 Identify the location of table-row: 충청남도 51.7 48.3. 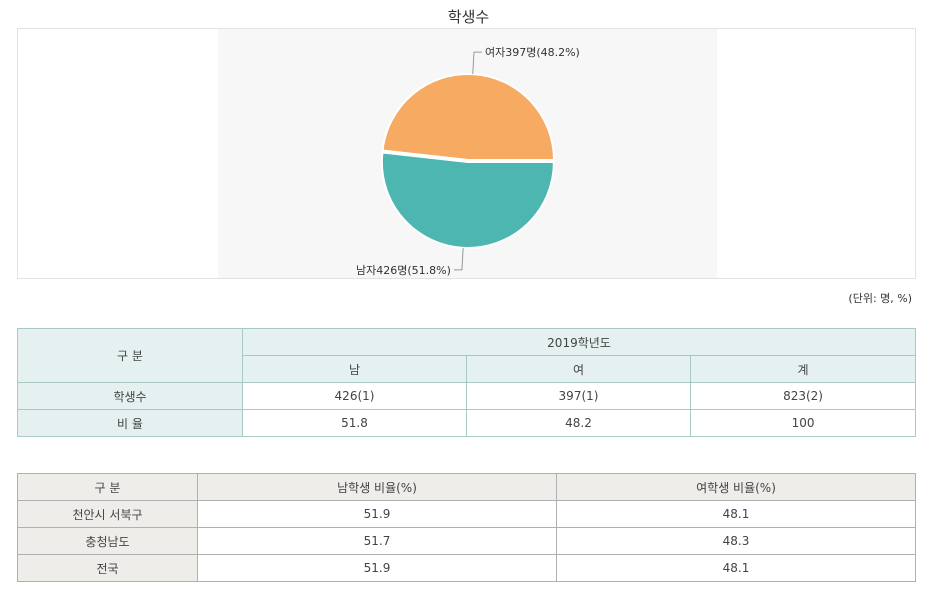
(466, 541).